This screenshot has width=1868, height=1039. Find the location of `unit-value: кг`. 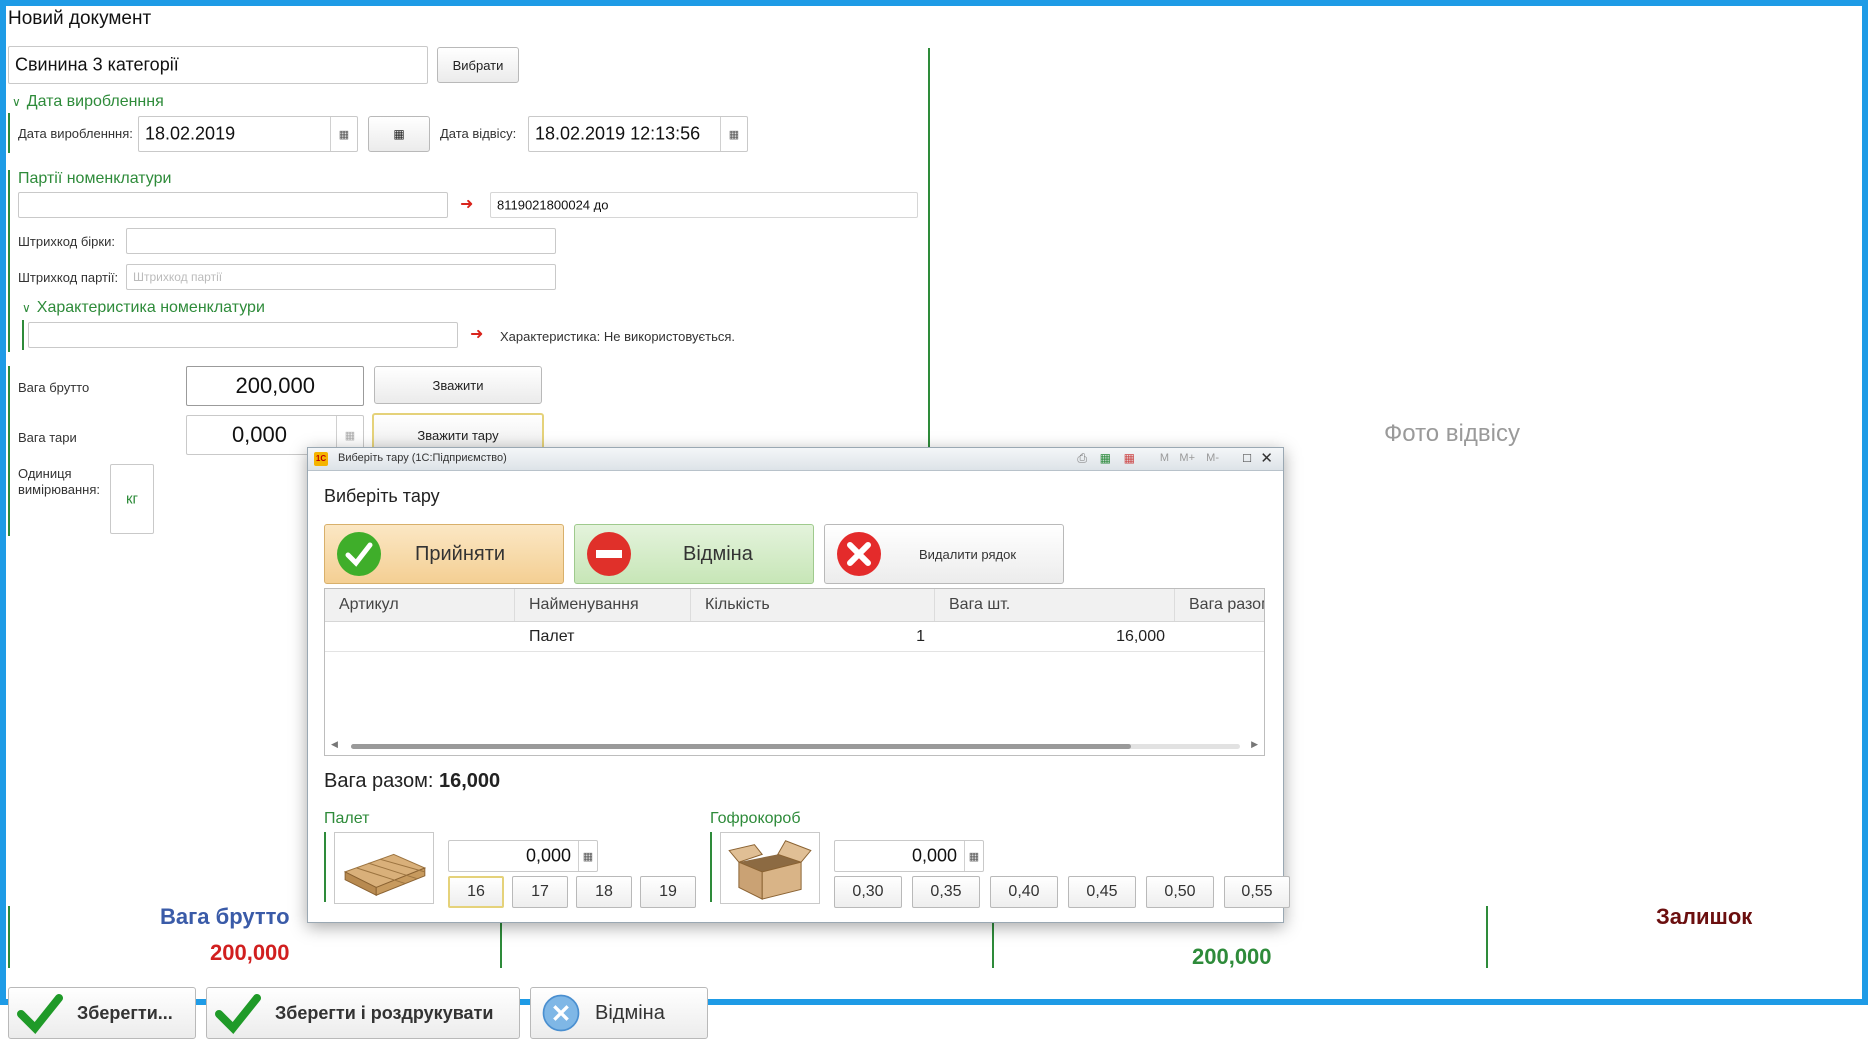

unit-value: кг is located at coordinates (132, 499).